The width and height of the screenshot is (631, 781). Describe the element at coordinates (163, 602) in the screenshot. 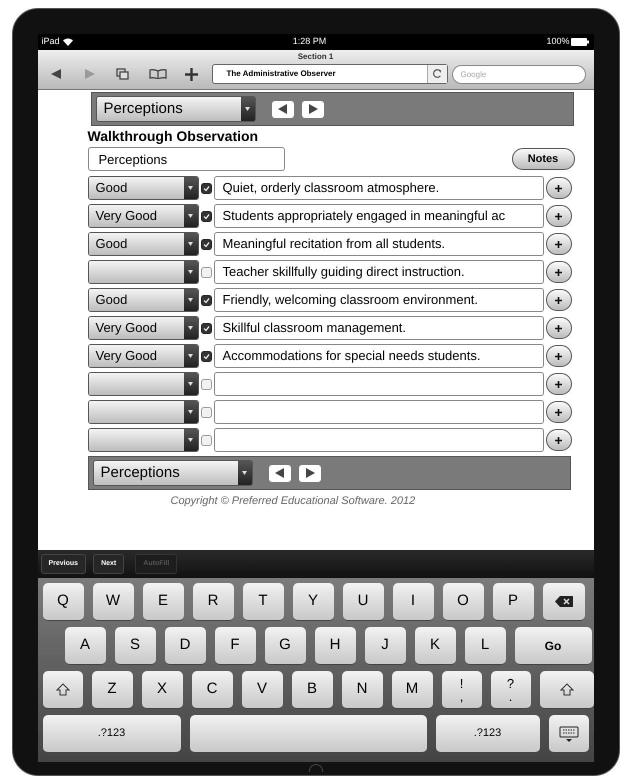

I see `keyboard-key: E` at that location.